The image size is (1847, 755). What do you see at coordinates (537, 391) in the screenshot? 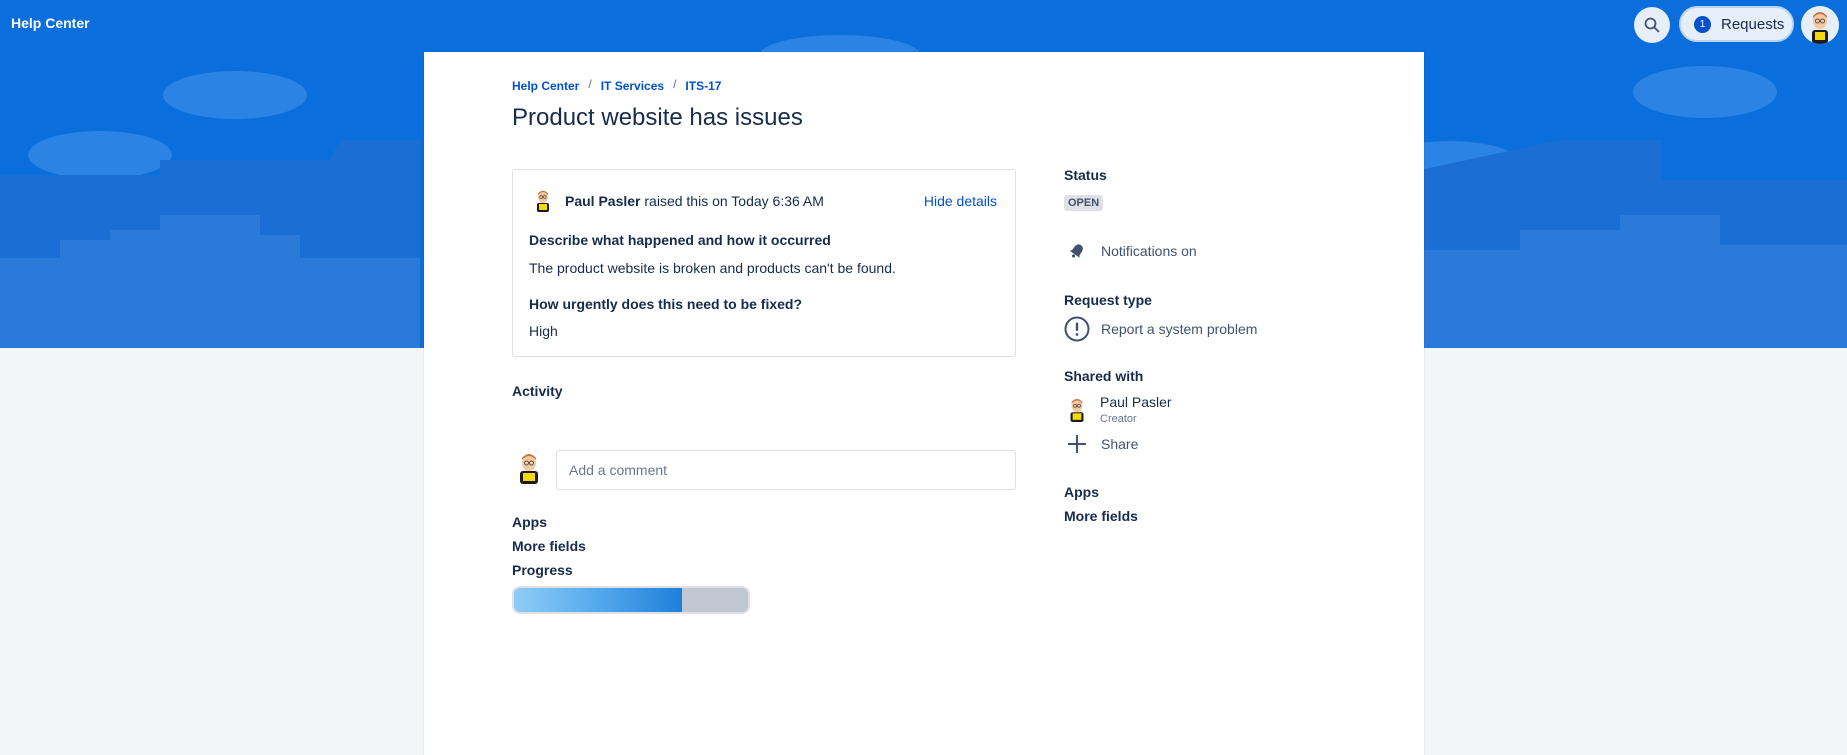
I see `activity-heading: Activity` at bounding box center [537, 391].